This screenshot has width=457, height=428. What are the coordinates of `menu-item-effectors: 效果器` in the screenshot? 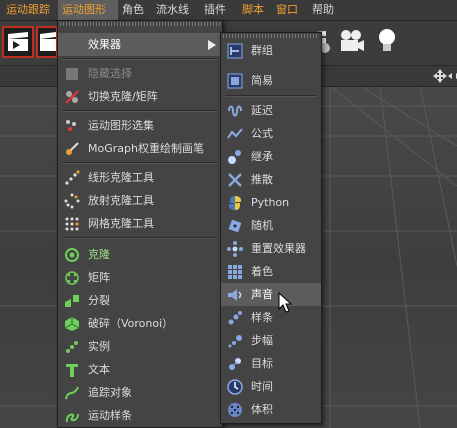 It's located at (140, 44).